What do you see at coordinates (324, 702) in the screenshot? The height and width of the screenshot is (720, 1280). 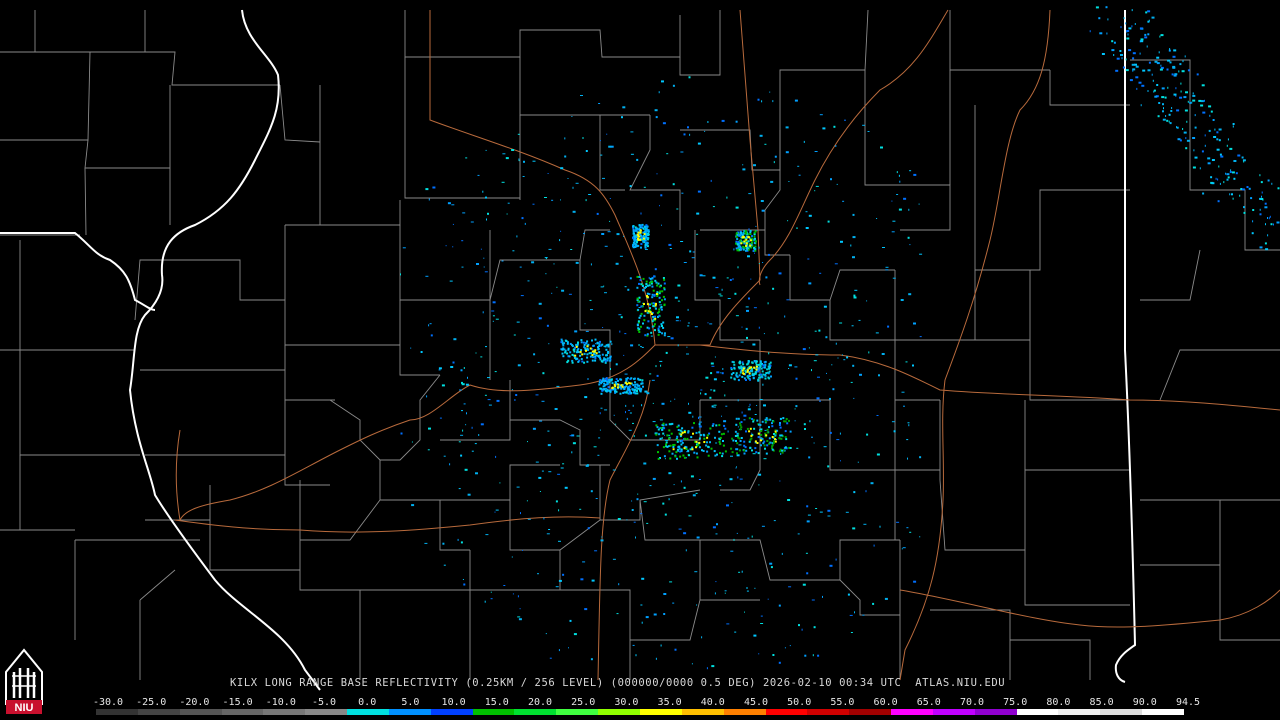 I see `legend-tick: -5.0` at bounding box center [324, 702].